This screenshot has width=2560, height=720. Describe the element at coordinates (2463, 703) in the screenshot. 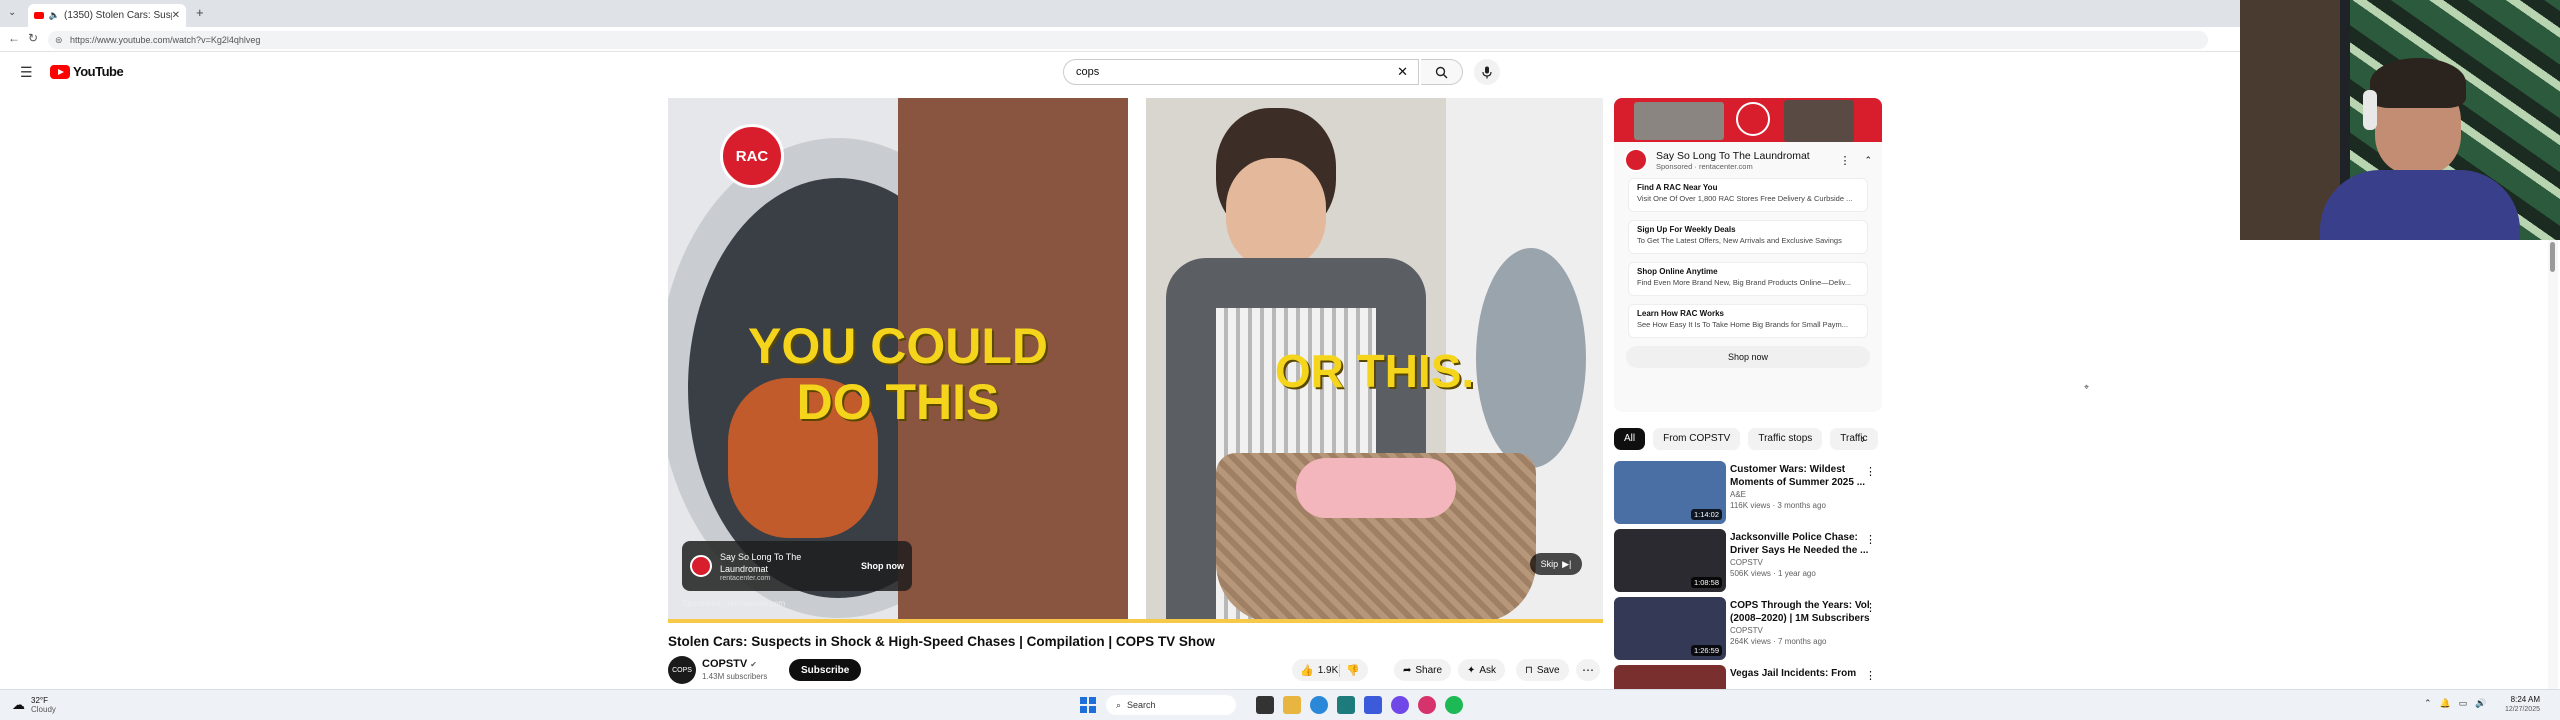

I see `network-icon: ▭` at that location.